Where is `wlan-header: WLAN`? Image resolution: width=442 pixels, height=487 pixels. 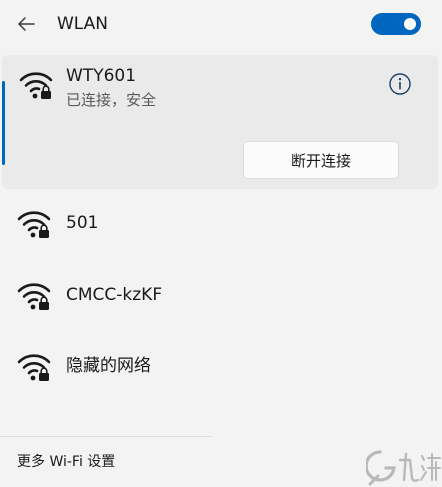
wlan-header: WLAN is located at coordinates (221, 26).